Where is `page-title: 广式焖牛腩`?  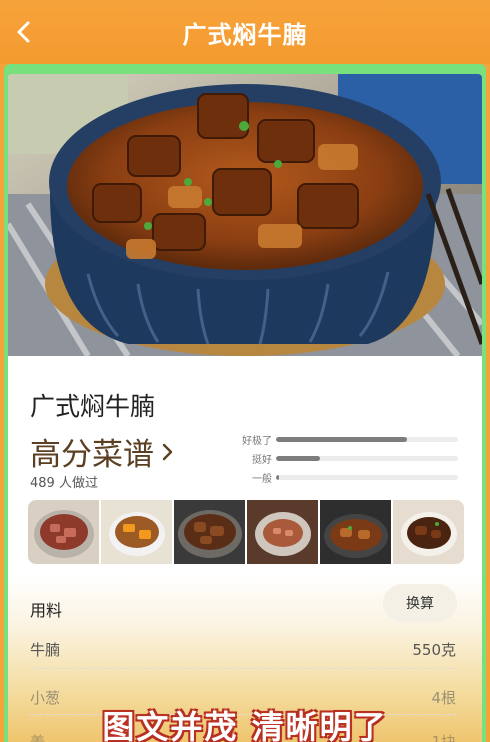 page-title: 广式焖牛腩 is located at coordinates (245, 34).